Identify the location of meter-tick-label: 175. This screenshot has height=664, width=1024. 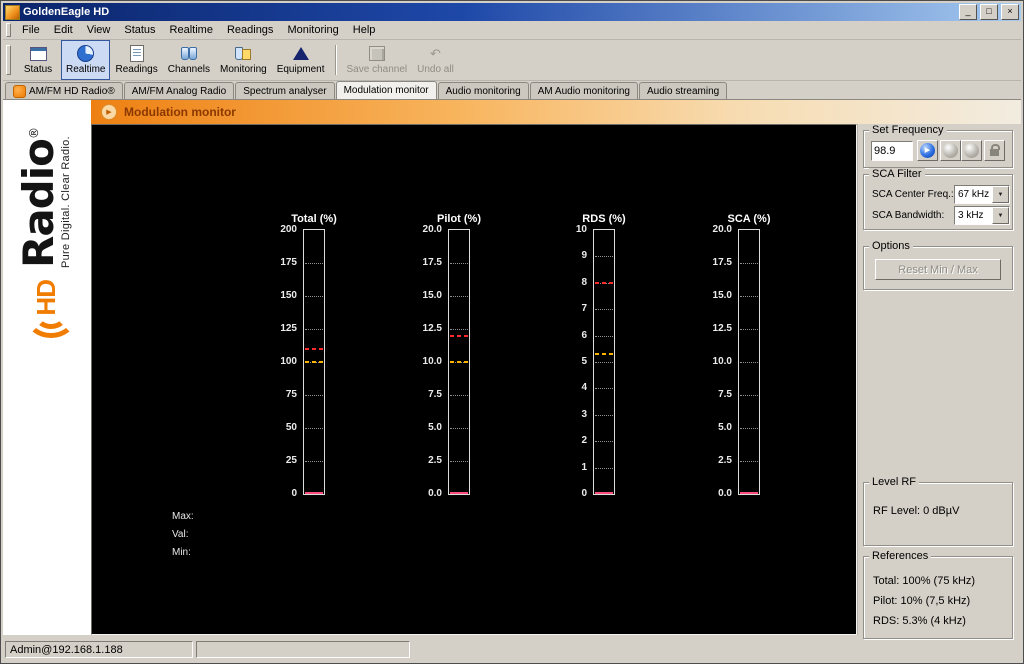
(288, 262).